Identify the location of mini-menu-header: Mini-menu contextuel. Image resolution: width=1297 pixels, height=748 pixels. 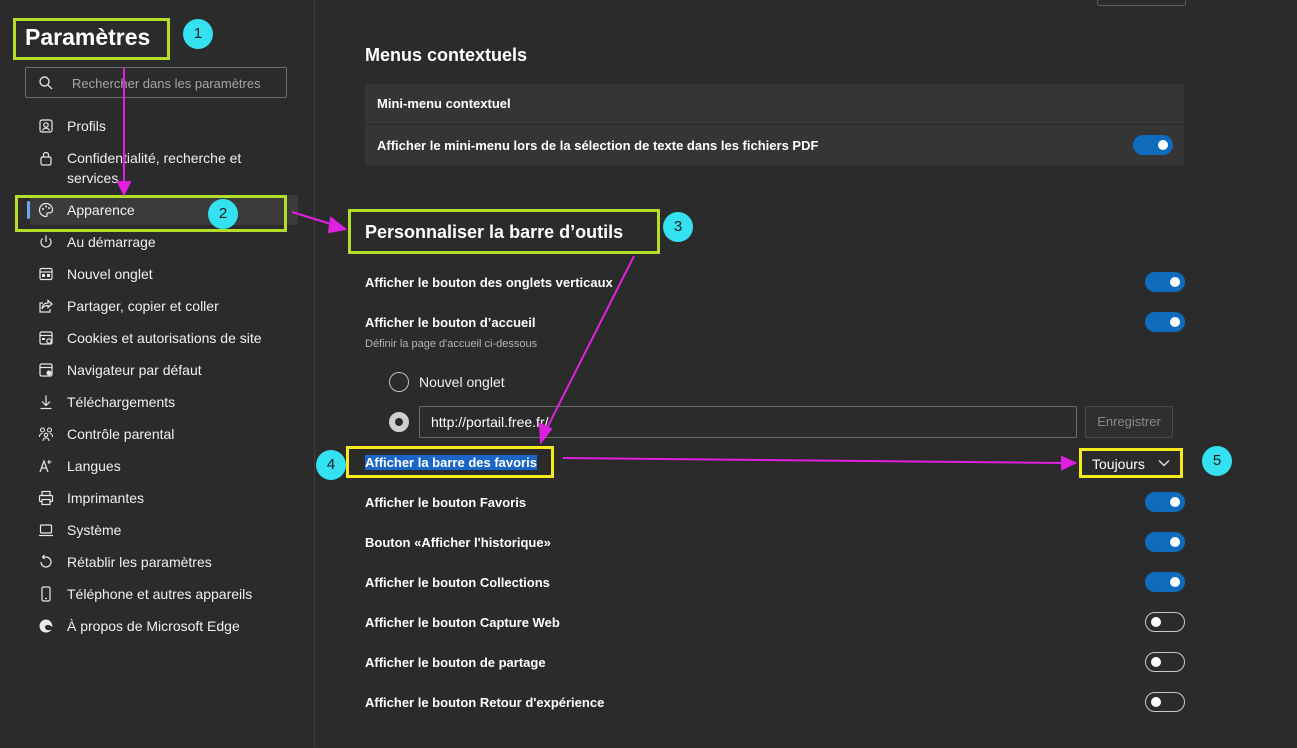
(774, 104).